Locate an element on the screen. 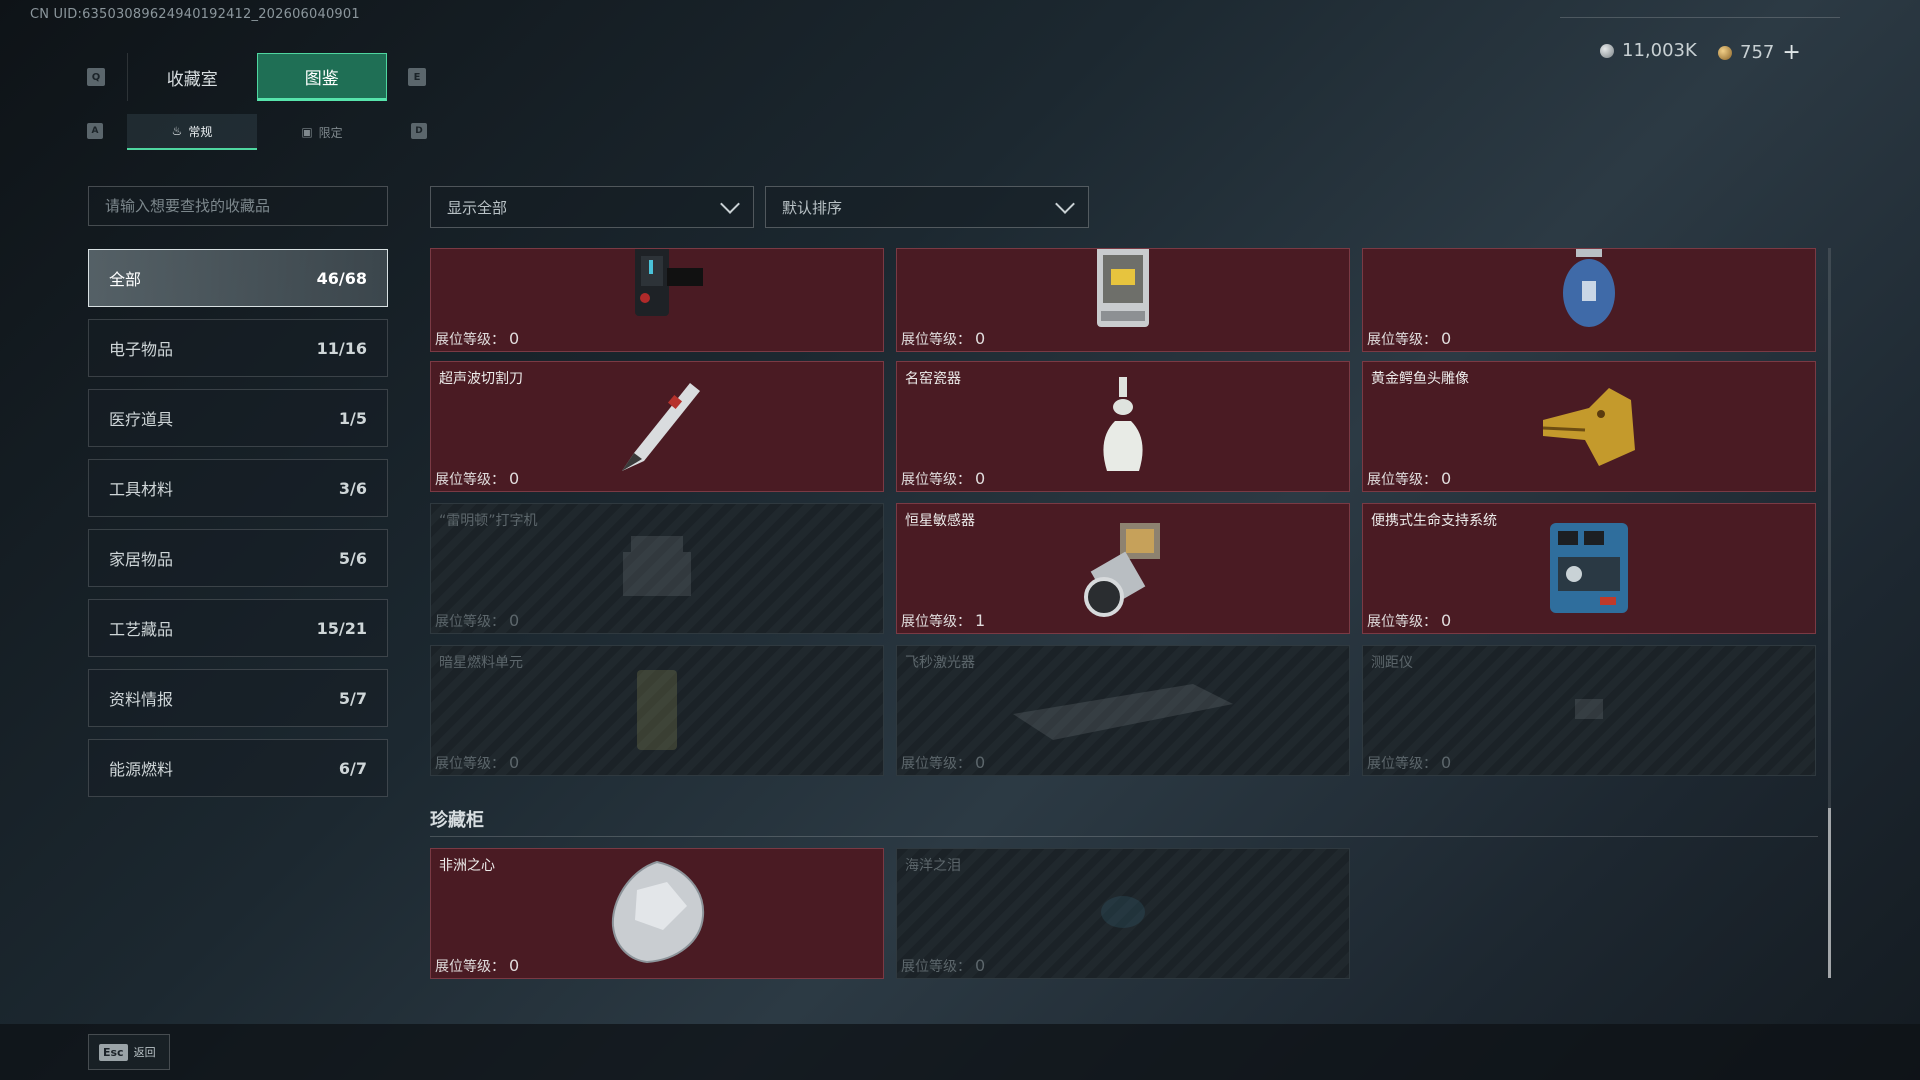 This screenshot has height=1080, width=1920. item-card: 名窑瓷器 展位等级： 0 is located at coordinates (1123, 426).